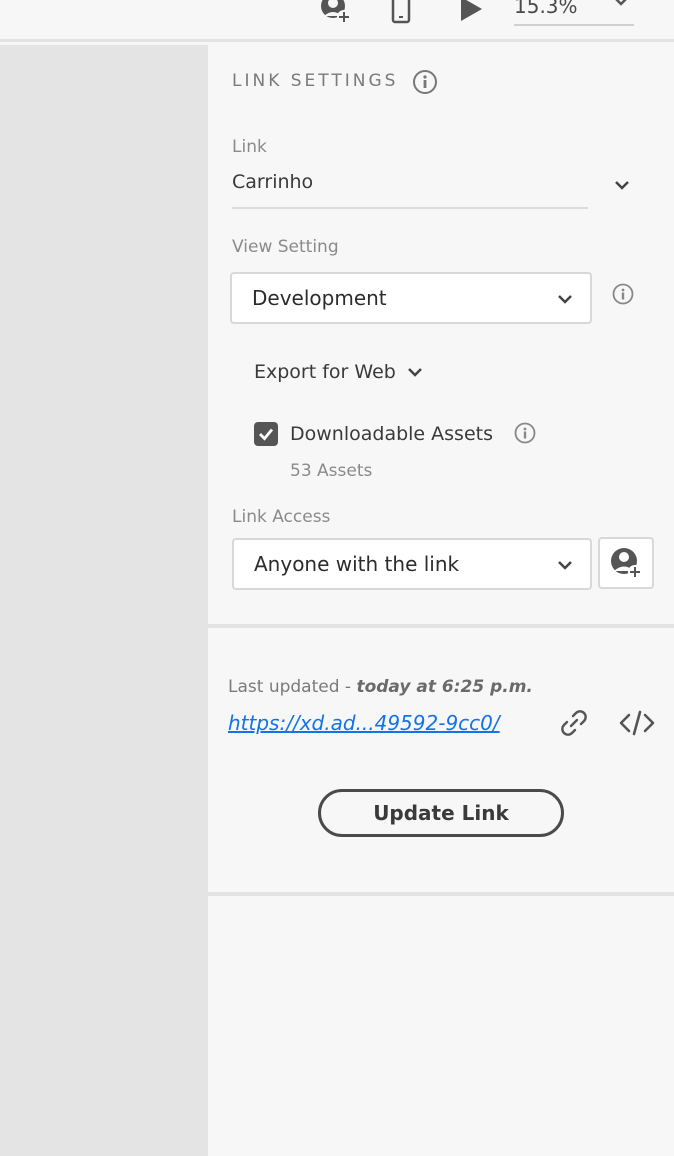 The height and width of the screenshot is (1156, 674). What do you see at coordinates (410, 208) in the screenshot?
I see `link-underline` at bounding box center [410, 208].